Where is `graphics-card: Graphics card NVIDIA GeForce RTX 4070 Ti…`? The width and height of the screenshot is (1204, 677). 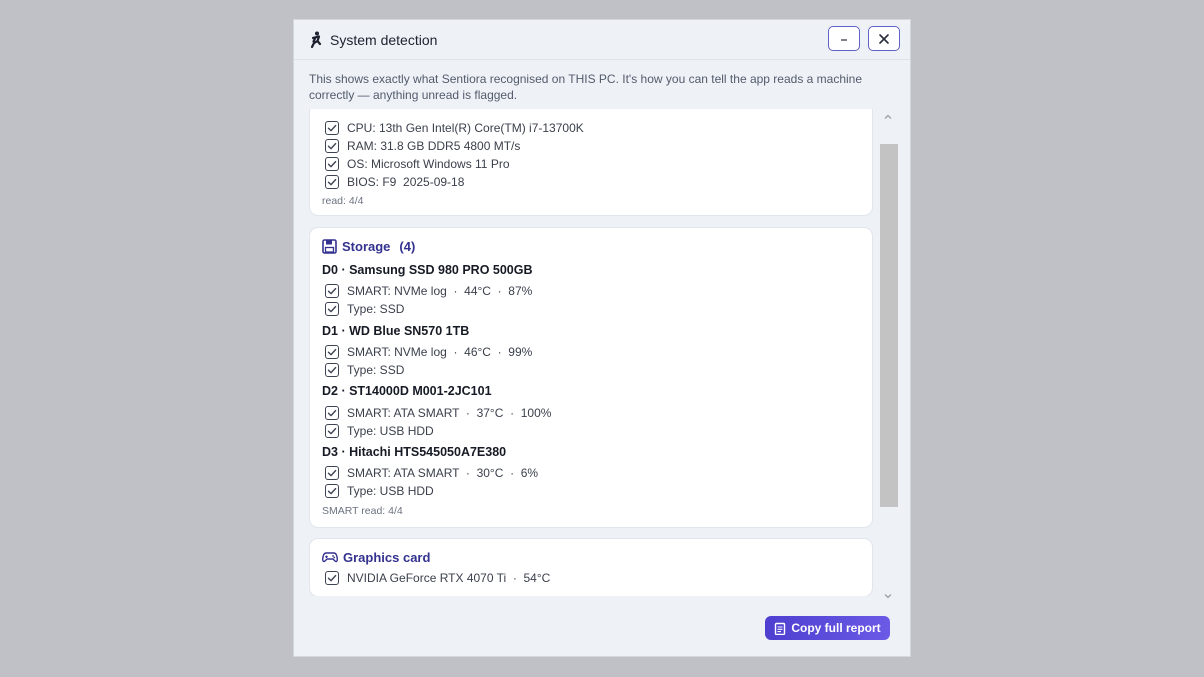
graphics-card: Graphics card NVIDIA GeForce RTX 4070 Ti… is located at coordinates (591, 567).